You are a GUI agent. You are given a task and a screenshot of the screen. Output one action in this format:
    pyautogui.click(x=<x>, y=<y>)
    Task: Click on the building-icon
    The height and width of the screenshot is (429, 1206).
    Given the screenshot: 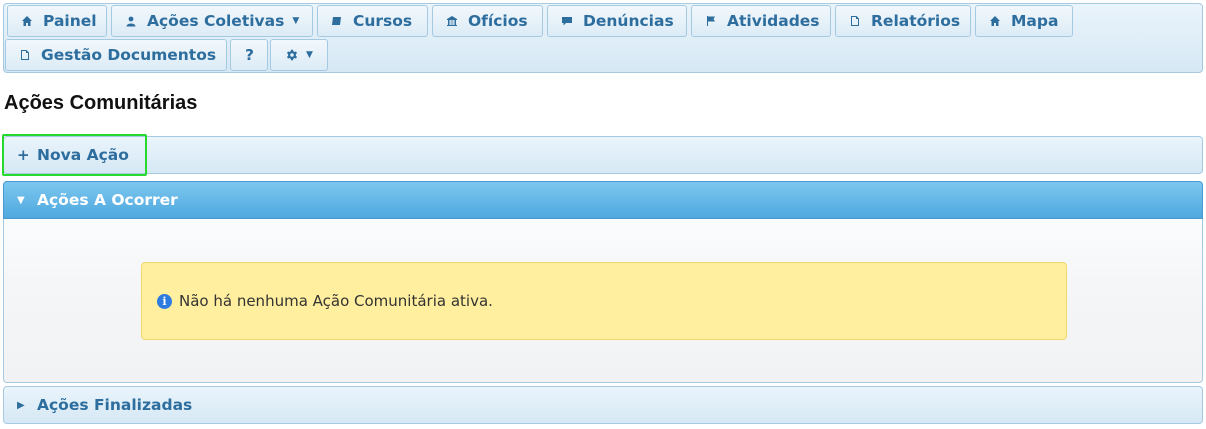 What is the action you would take?
    pyautogui.click(x=451, y=21)
    